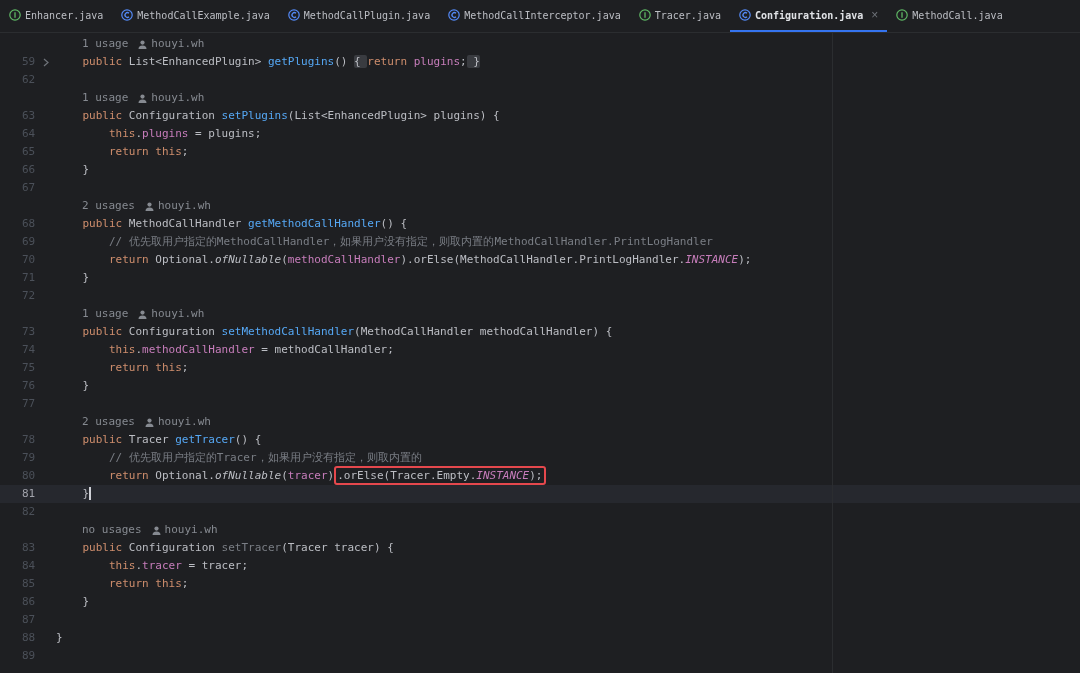 The image size is (1080, 673). What do you see at coordinates (112, 530) in the screenshot?
I see `usages-hint: no usages` at bounding box center [112, 530].